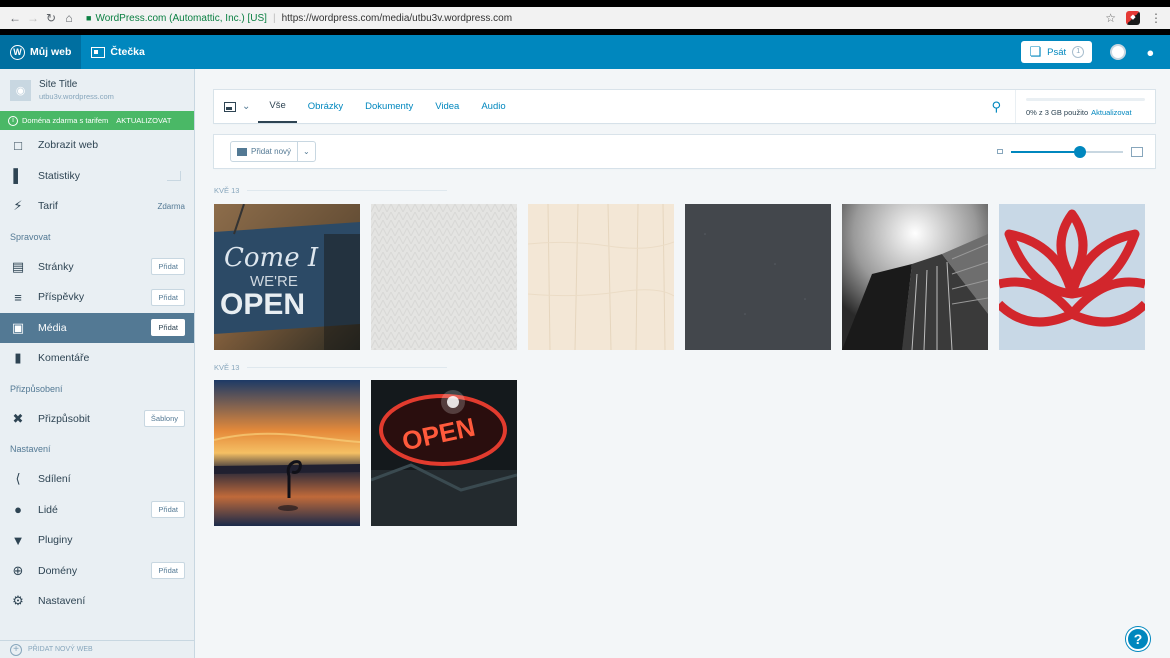  Describe the element at coordinates (97, 267) in the screenshot. I see `sidebar-item-pages: ▤ Stránky Přidat` at that location.